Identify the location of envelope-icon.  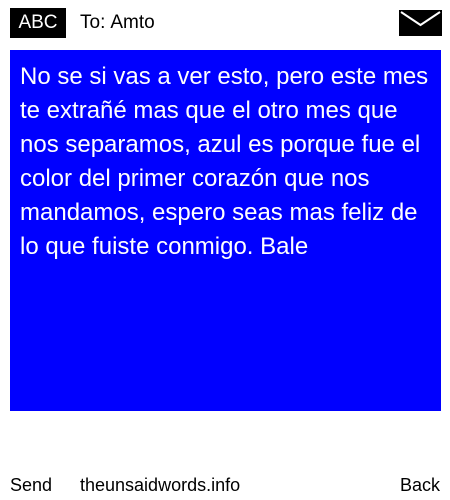
(420, 23).